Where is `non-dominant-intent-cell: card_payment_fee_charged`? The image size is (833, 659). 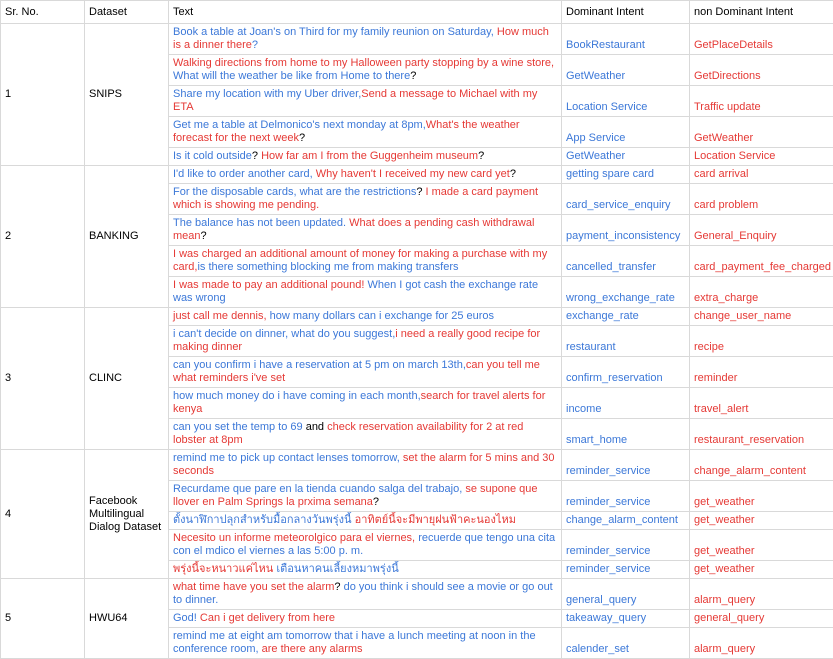
non-dominant-intent-cell: card_payment_fee_charged is located at coordinates (761, 261).